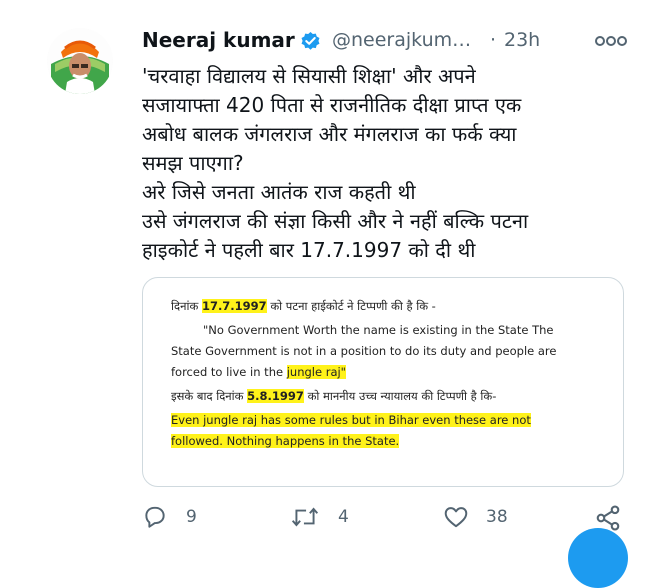 This screenshot has width=650, height=588. What do you see at coordinates (155, 517) in the screenshot?
I see `reply-icon` at bounding box center [155, 517].